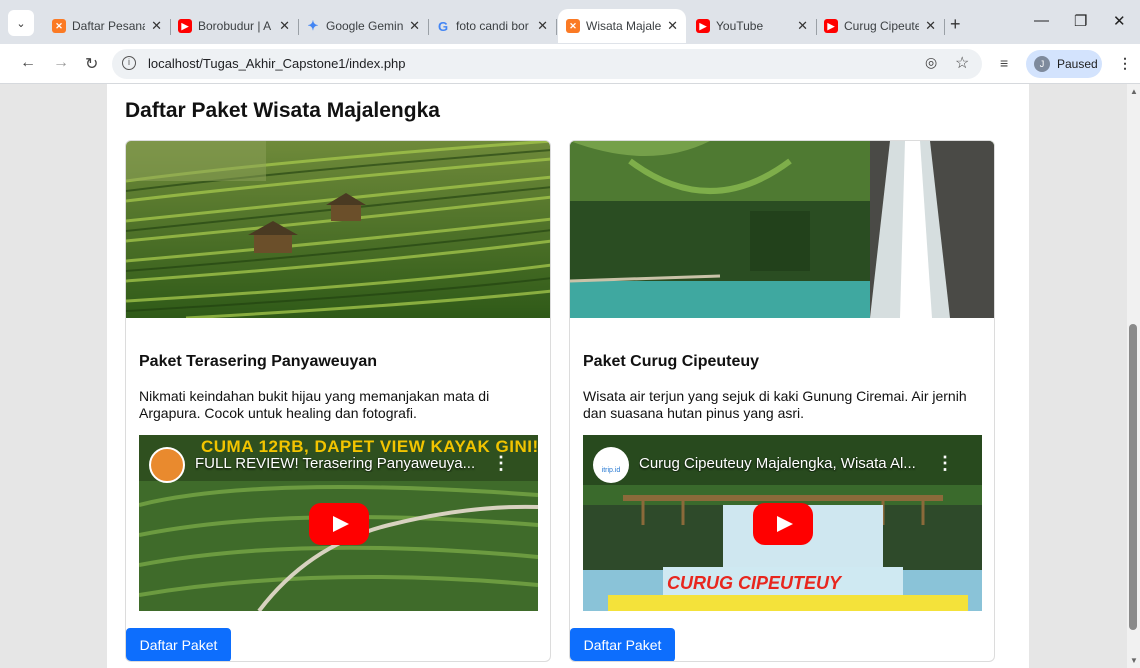 Image resolution: width=1140 pixels, height=668 pixels. I want to click on page-title: Daftar Paket Wisata Majalengka, so click(282, 110).